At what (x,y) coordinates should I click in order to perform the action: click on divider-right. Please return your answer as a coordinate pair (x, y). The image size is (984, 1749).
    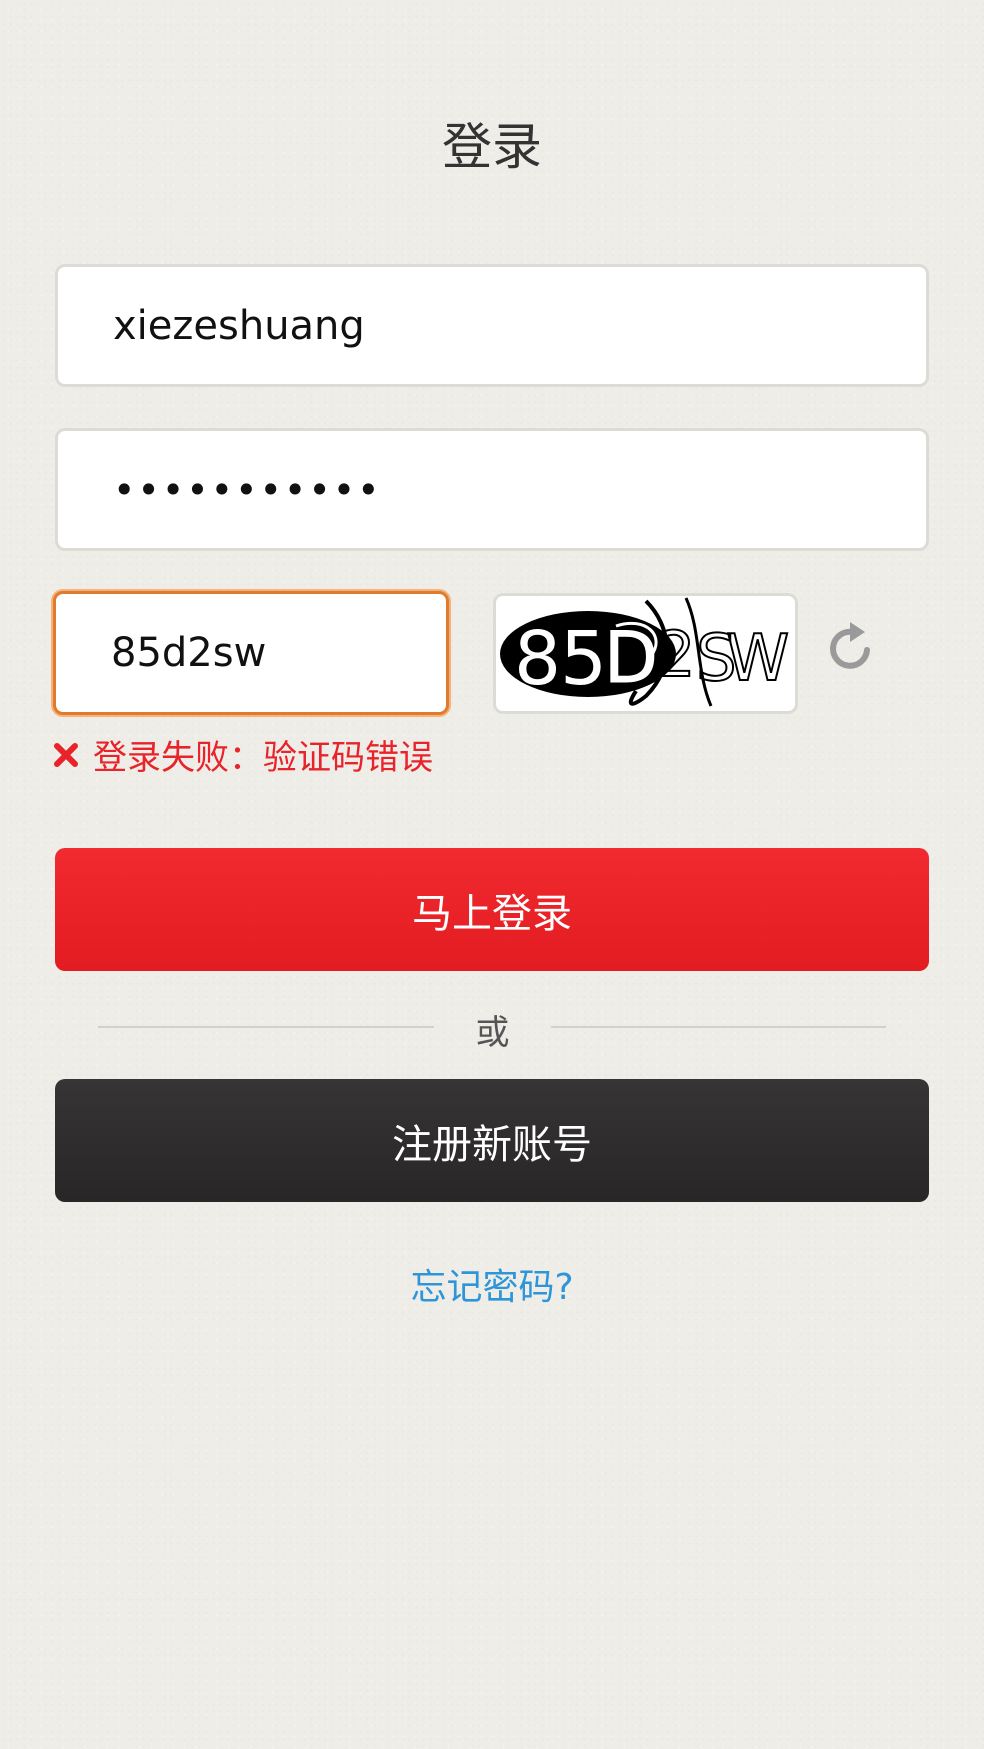
    Looking at the image, I should click on (718, 1027).